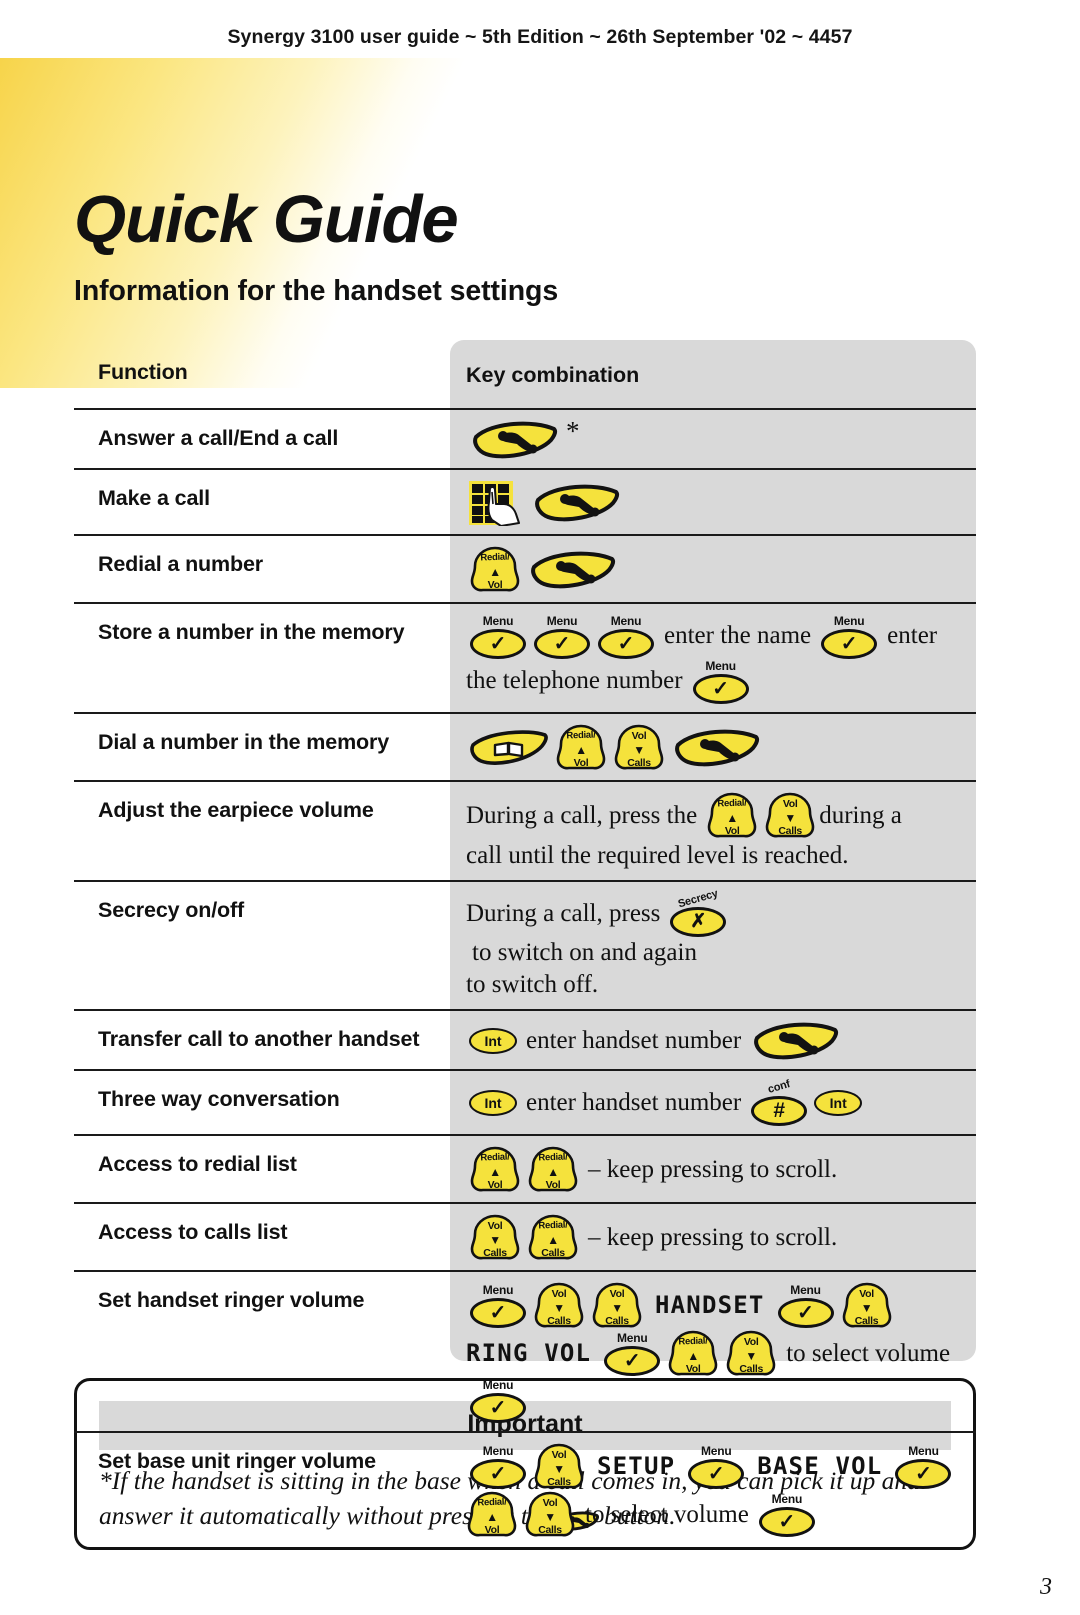  Describe the element at coordinates (553, 1238) in the screenshot. I see `redial-vol-key-icon: Redial/ ▲ Calls` at that location.